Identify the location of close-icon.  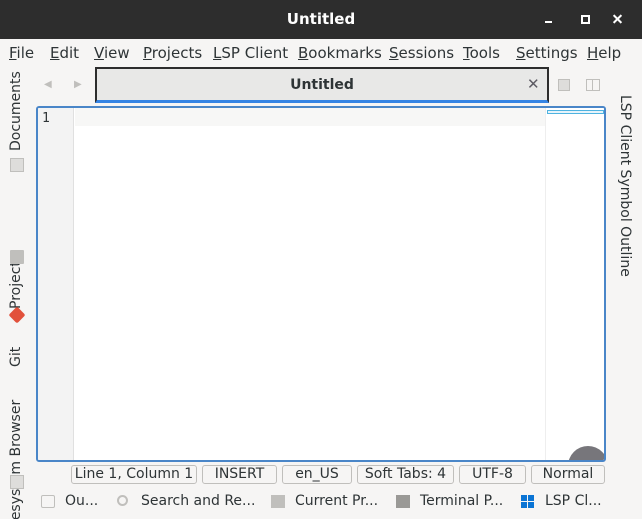
(620, 19).